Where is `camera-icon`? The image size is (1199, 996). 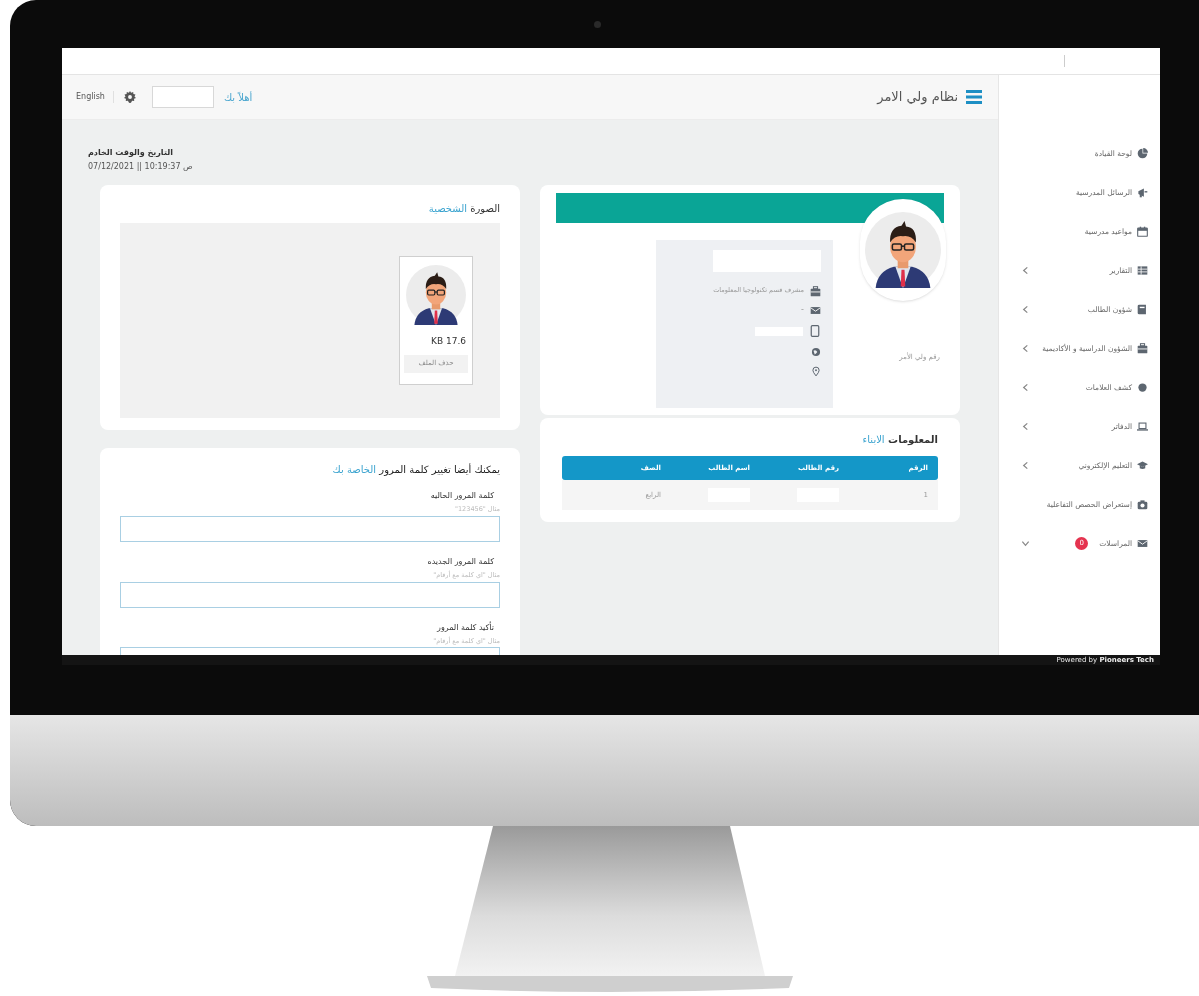
camera-icon is located at coordinates (1142, 504).